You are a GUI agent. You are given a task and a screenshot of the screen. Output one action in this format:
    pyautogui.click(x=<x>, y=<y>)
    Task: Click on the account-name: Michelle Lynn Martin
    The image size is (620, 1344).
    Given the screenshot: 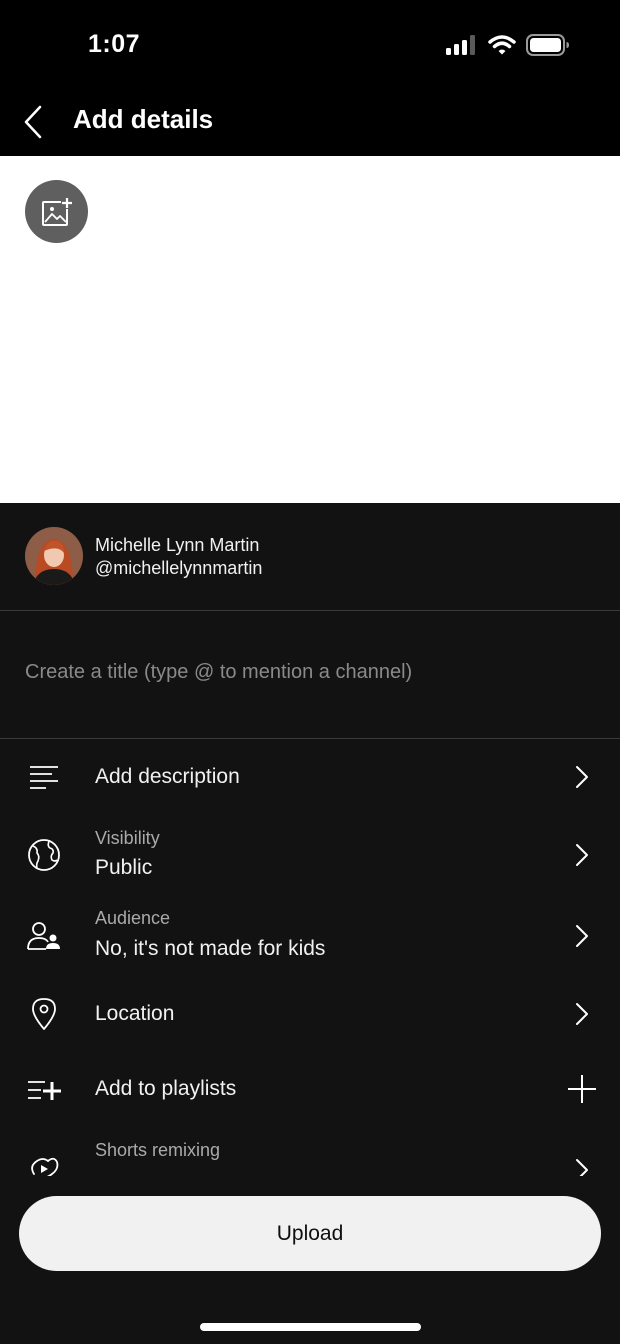 What is the action you would take?
    pyautogui.click(x=177, y=545)
    